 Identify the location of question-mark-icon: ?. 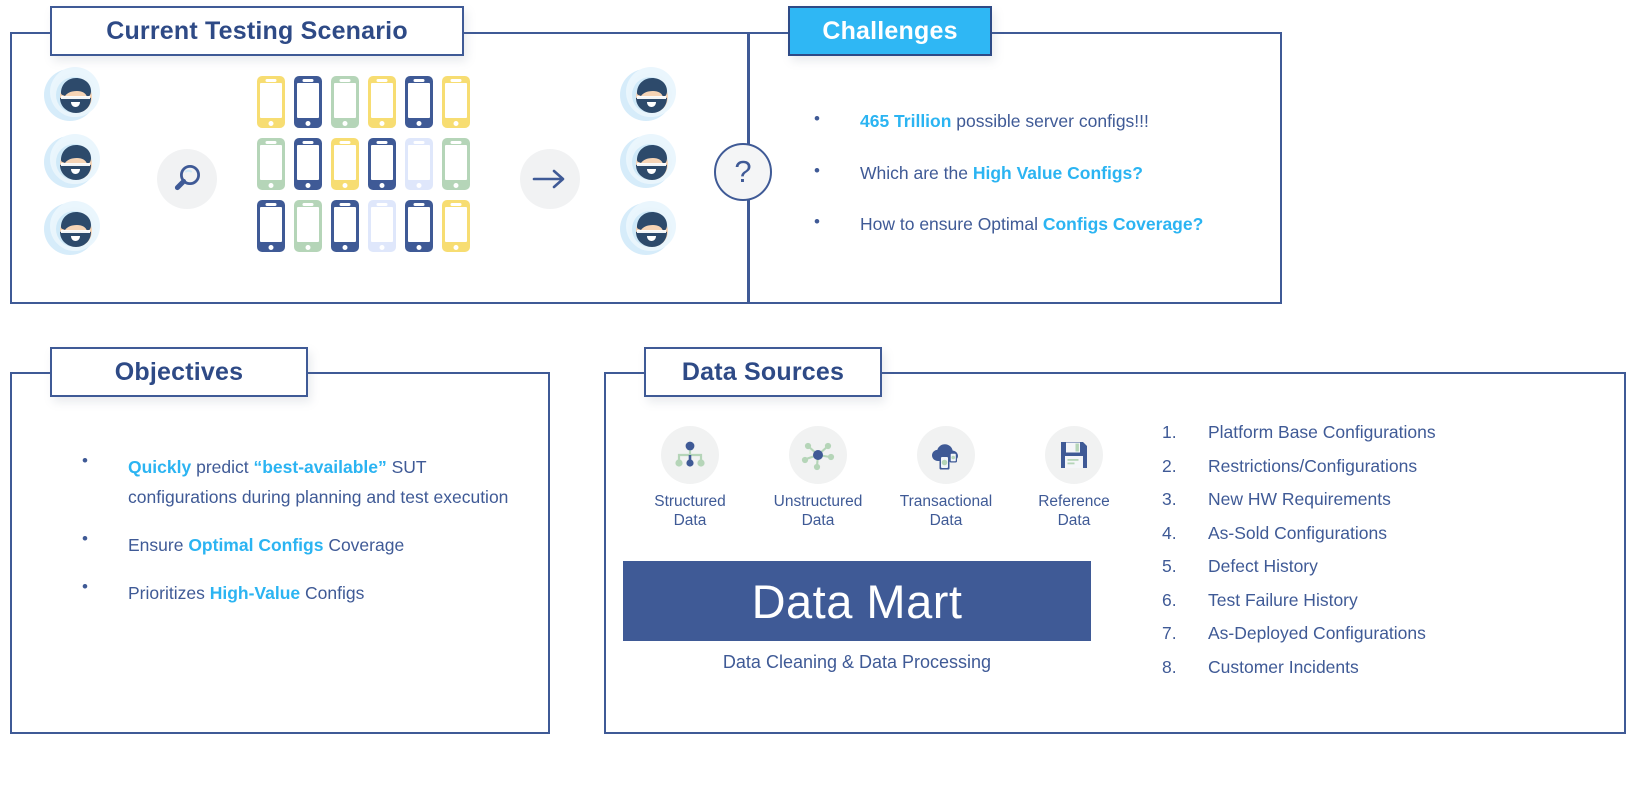
(743, 172).